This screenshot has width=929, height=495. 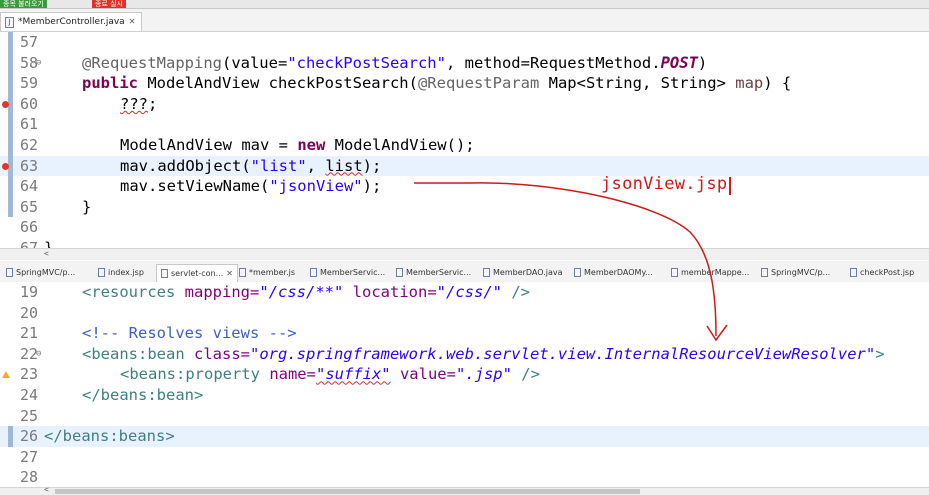 I want to click on annotation-arrow, so click(x=571, y=262).